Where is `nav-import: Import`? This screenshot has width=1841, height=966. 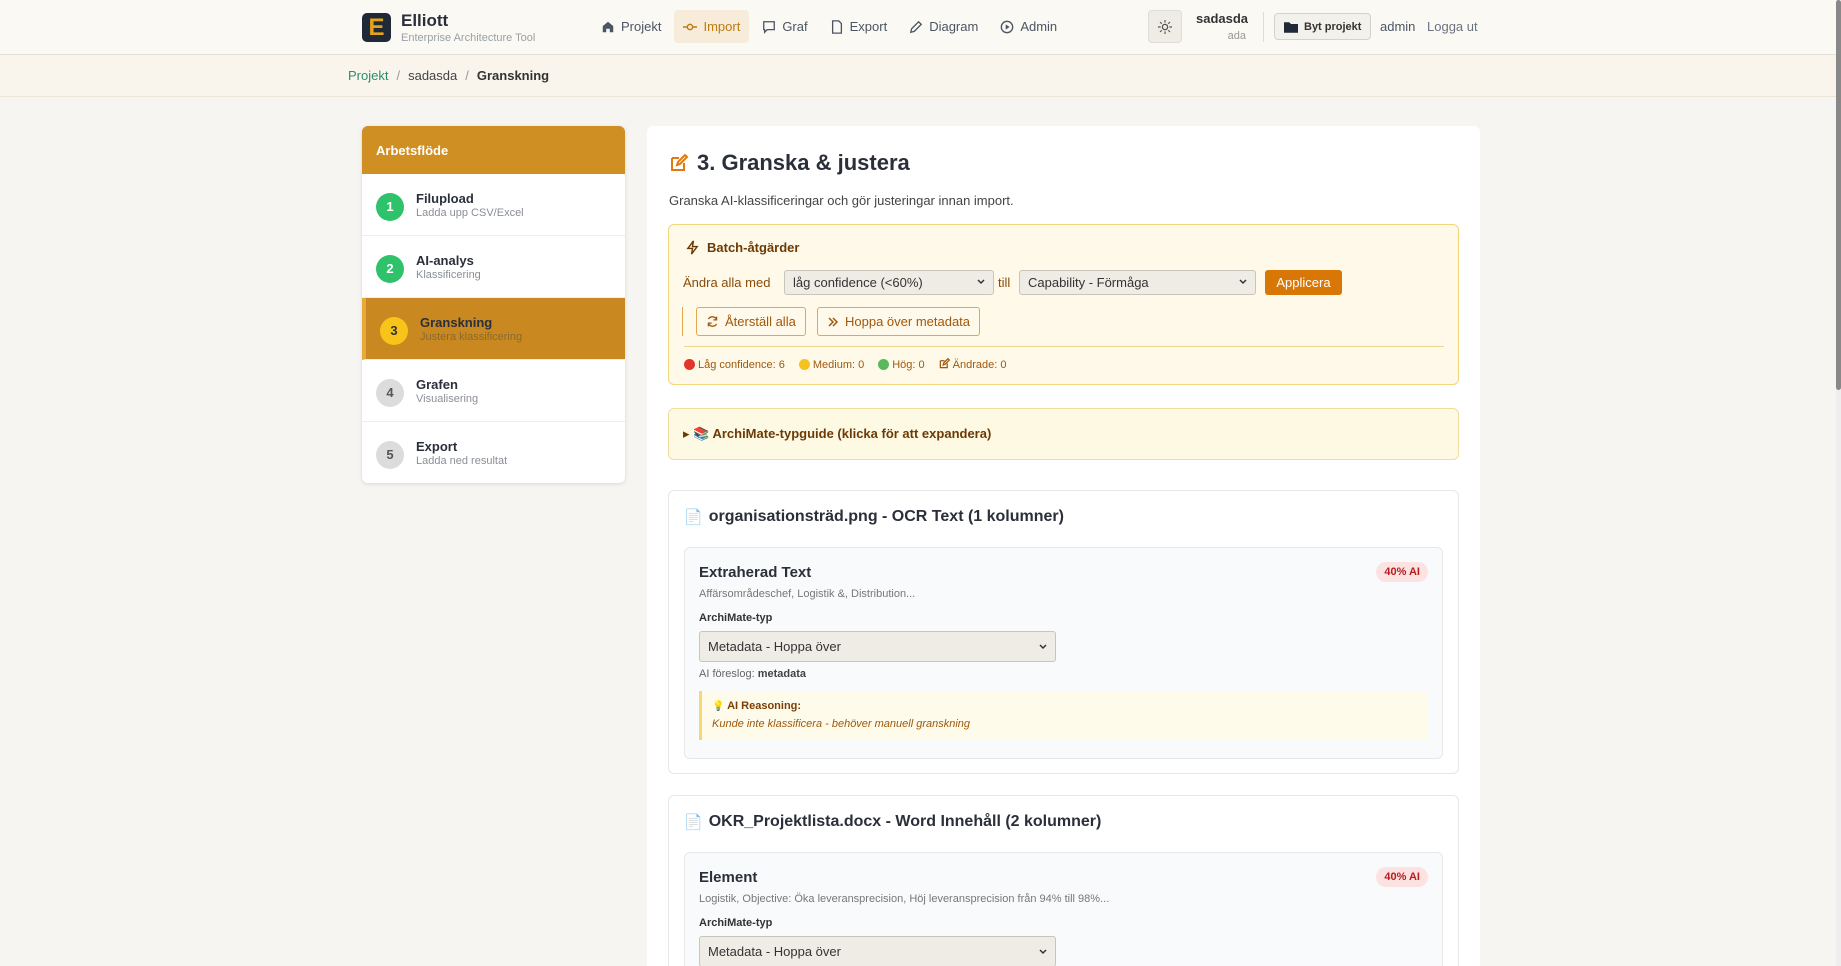
nav-import: Import is located at coordinates (712, 26).